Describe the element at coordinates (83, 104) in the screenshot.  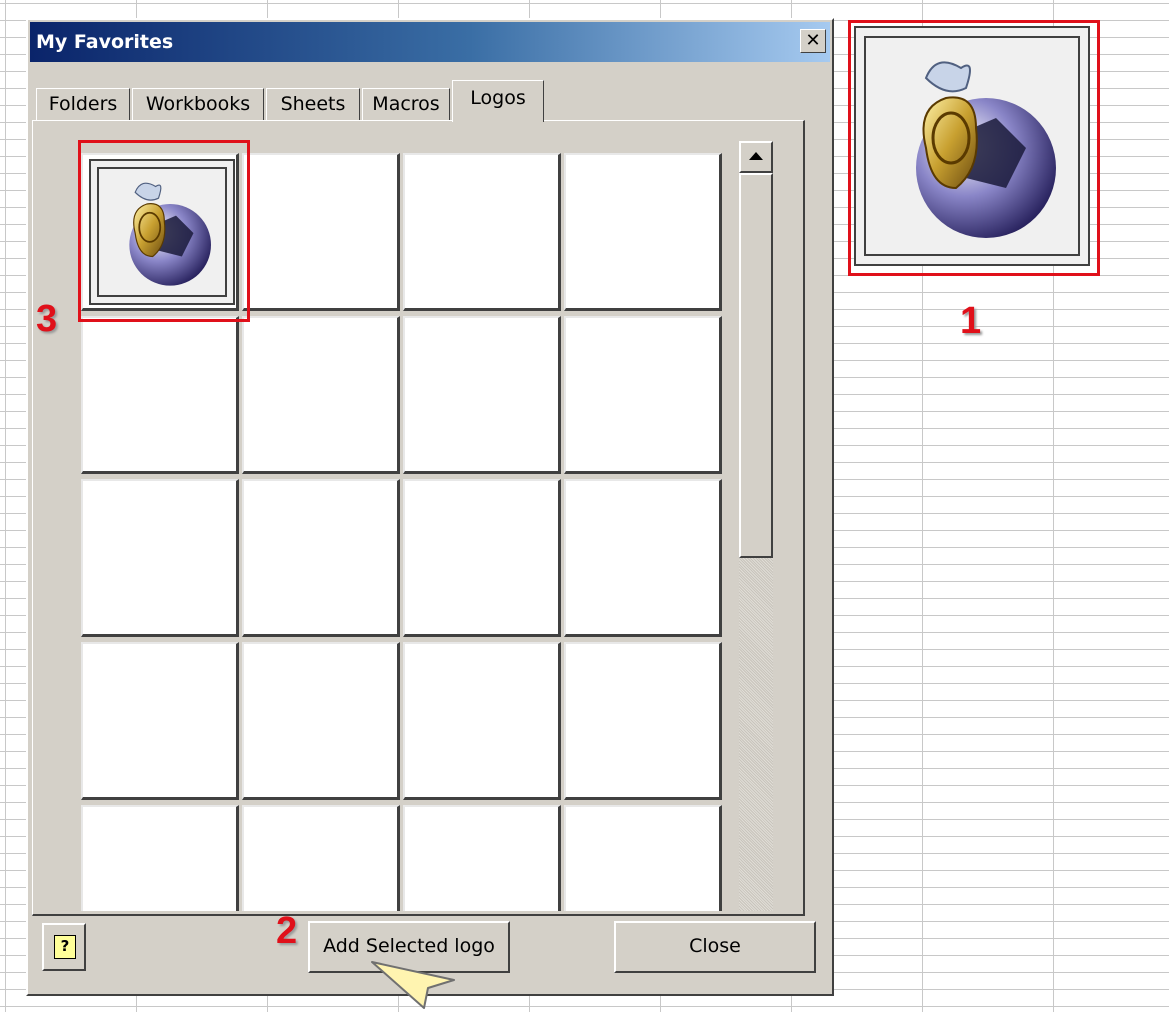
I see `tab-folders: Folders` at that location.